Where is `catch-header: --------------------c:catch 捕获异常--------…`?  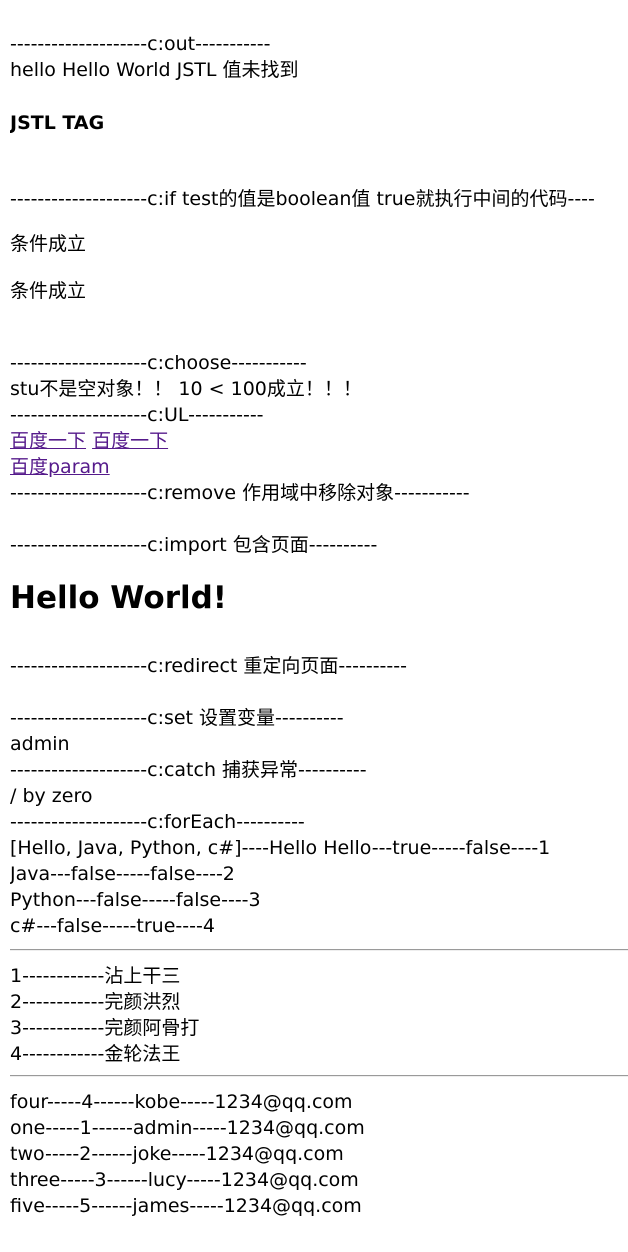 catch-header: --------------------c:catch 捕获异常--------… is located at coordinates (188, 770).